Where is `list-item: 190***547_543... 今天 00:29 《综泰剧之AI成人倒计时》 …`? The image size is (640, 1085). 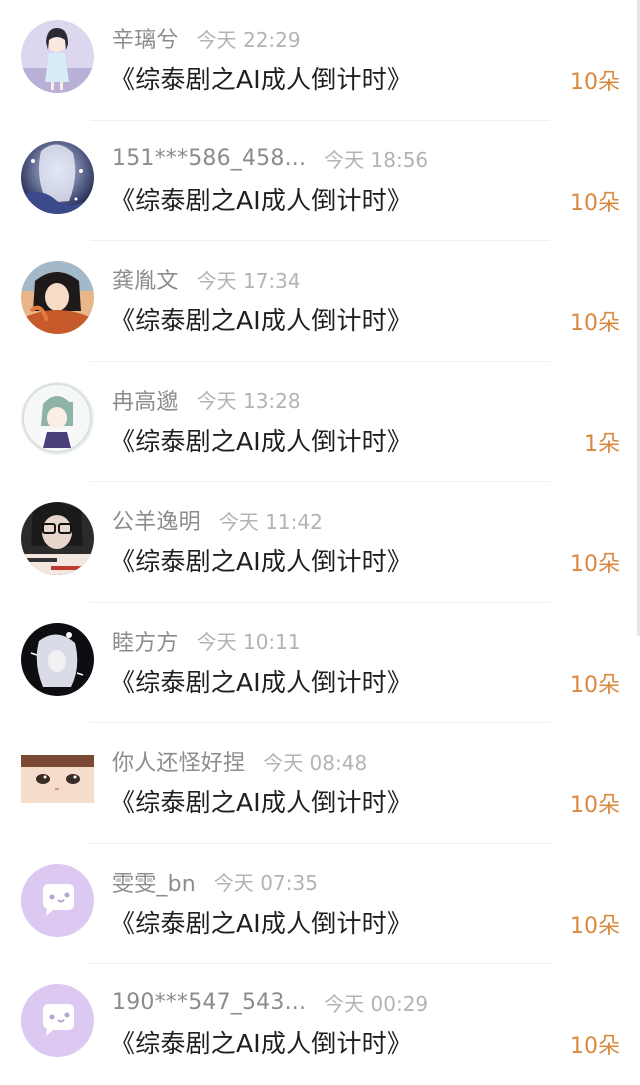 list-item: 190***547_543... 今天 00:29 《综泰剧之AI成人倒计时》 … is located at coordinates (320, 1024).